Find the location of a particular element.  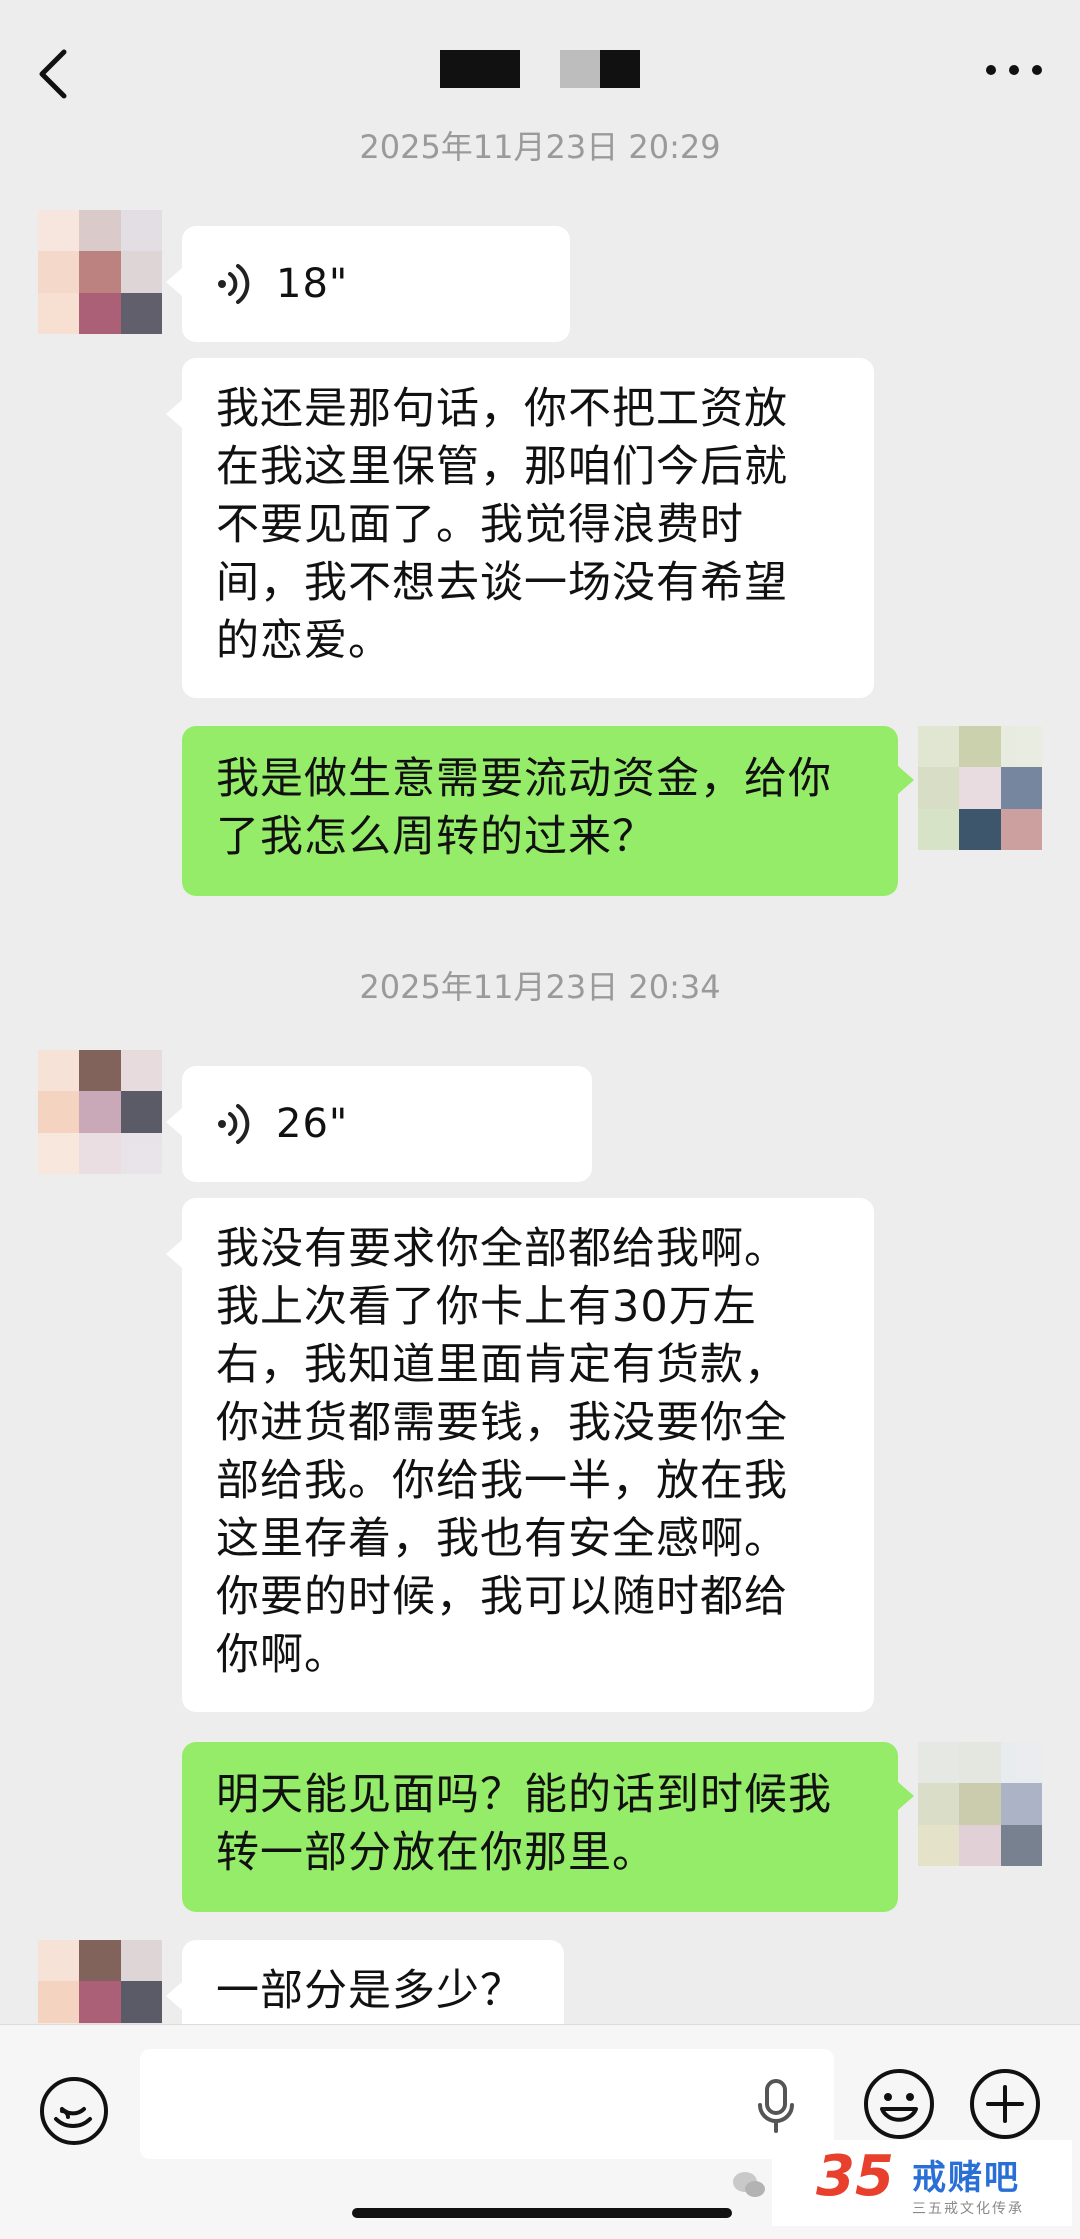

sent-message: 我是做生意需要流动资金，给你 了我怎么周转的过来？ is located at coordinates (548, 811).